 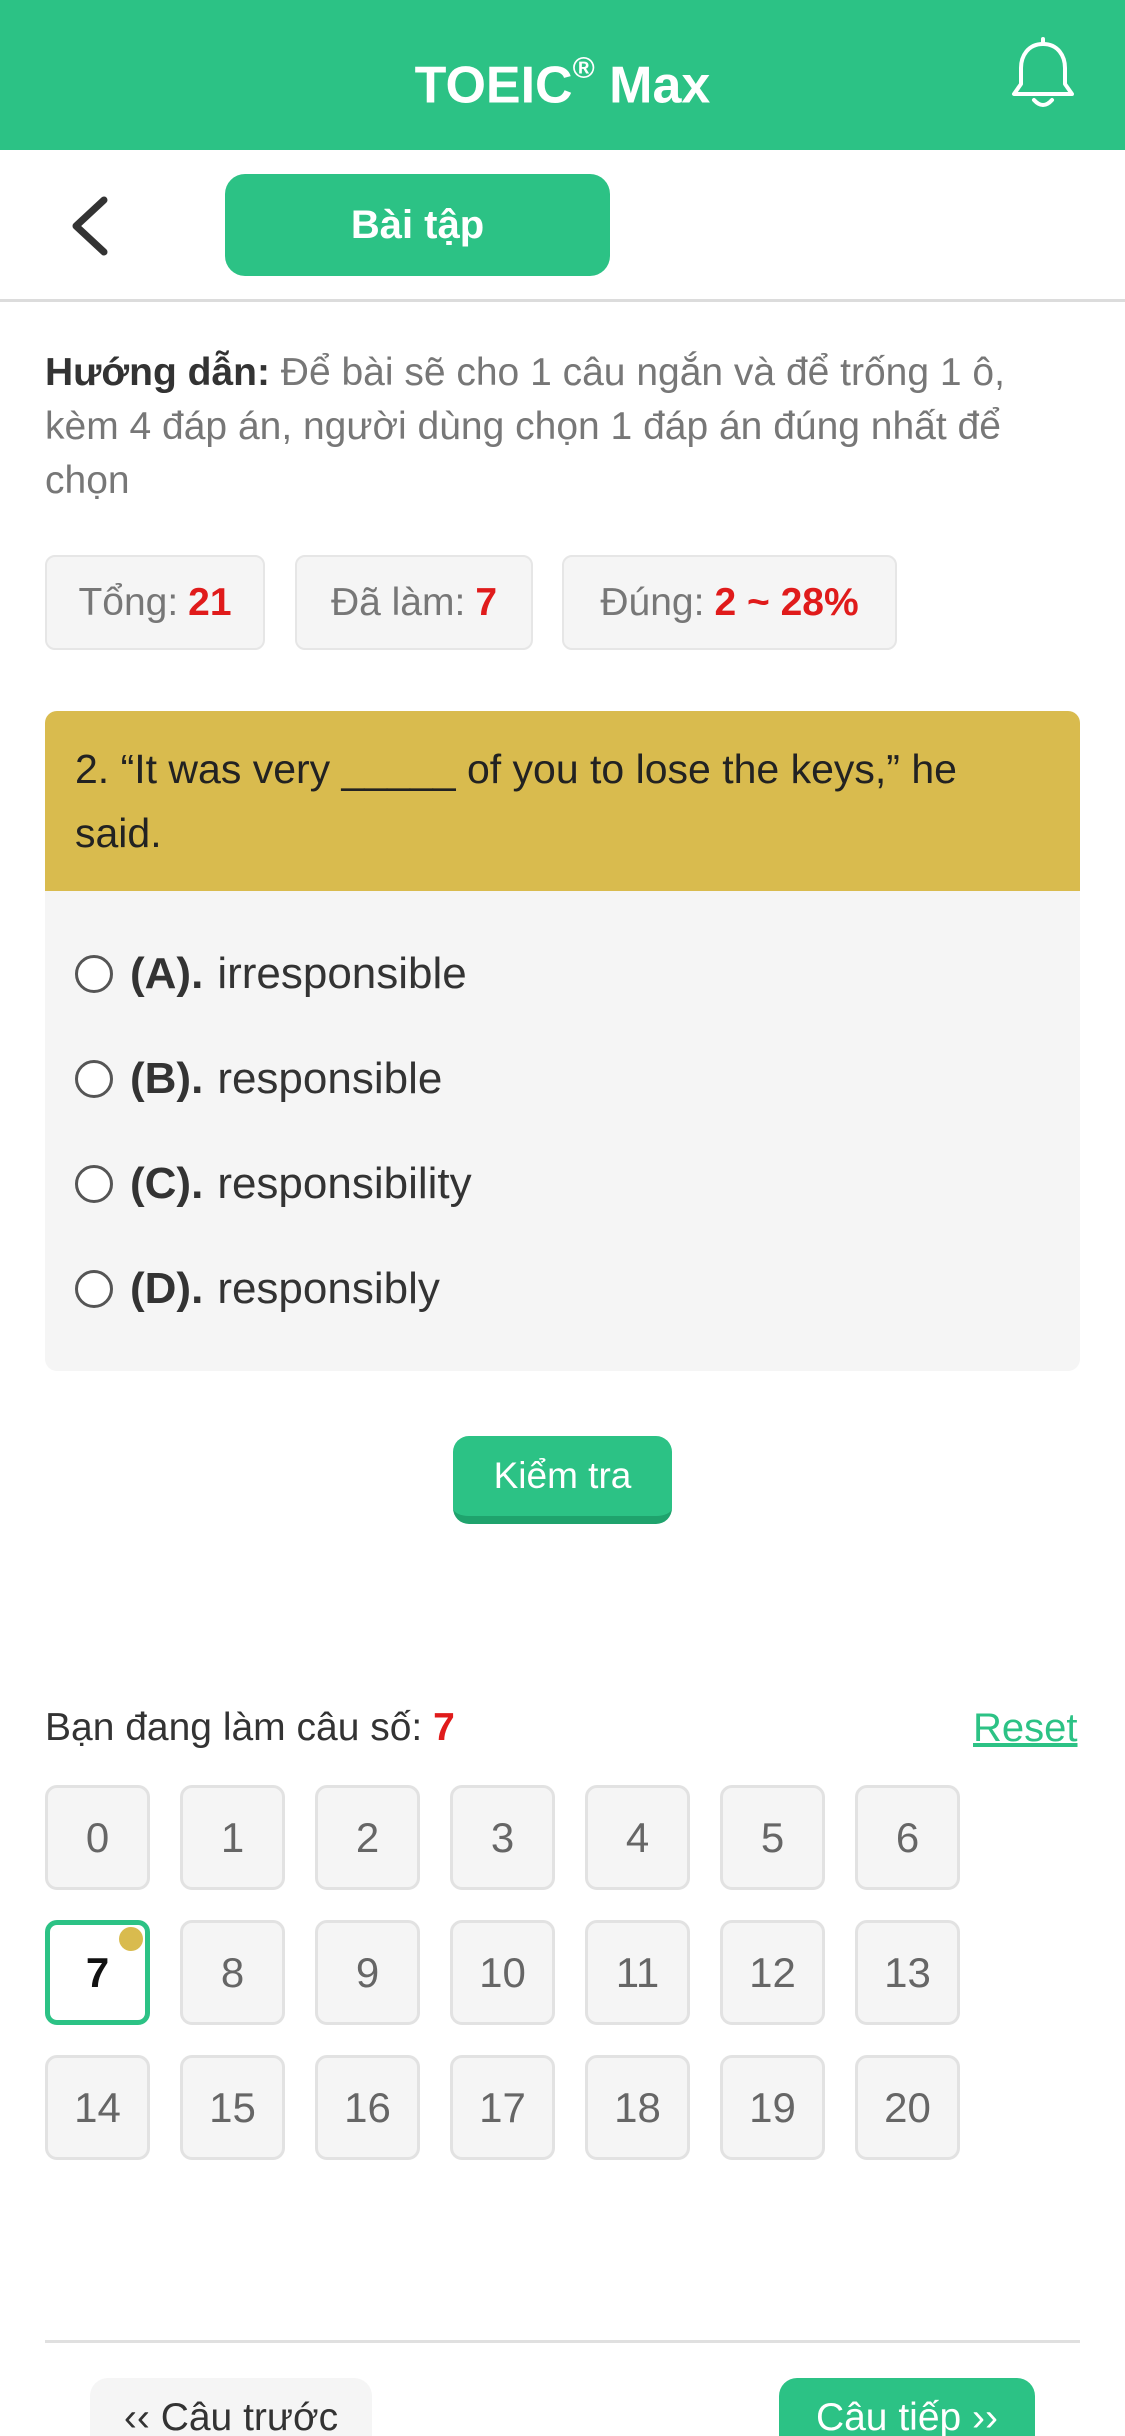 What do you see at coordinates (772, 1837) in the screenshot?
I see `question-number-5: 5` at bounding box center [772, 1837].